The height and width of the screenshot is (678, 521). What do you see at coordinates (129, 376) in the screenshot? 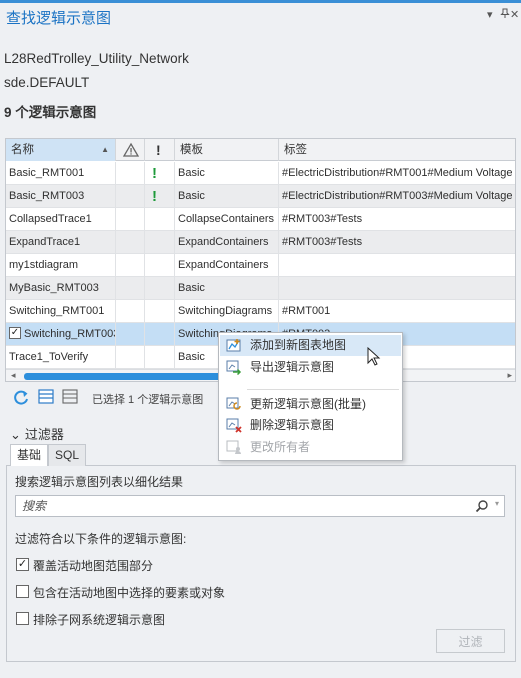
I see `scrollbar-thumb` at bounding box center [129, 376].